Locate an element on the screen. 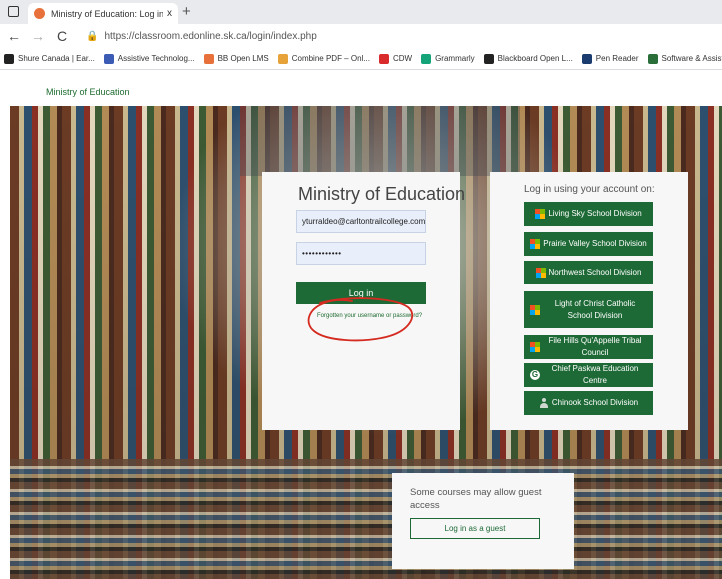  tab-title: Ministry of Education: Log in to t is located at coordinates (107, 13).